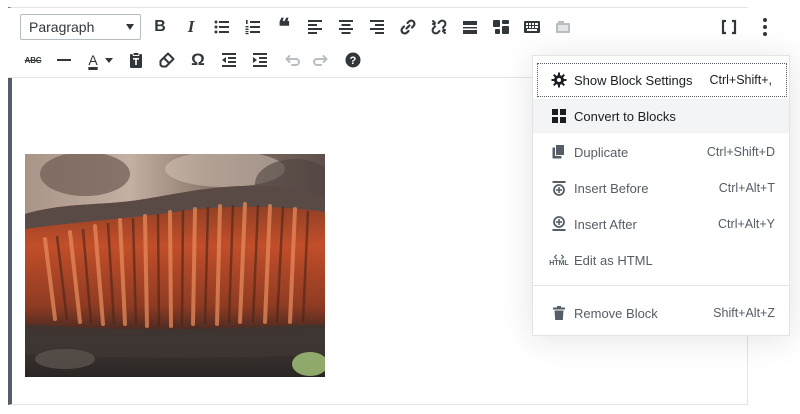  I want to click on read-more-button, so click(470, 27).